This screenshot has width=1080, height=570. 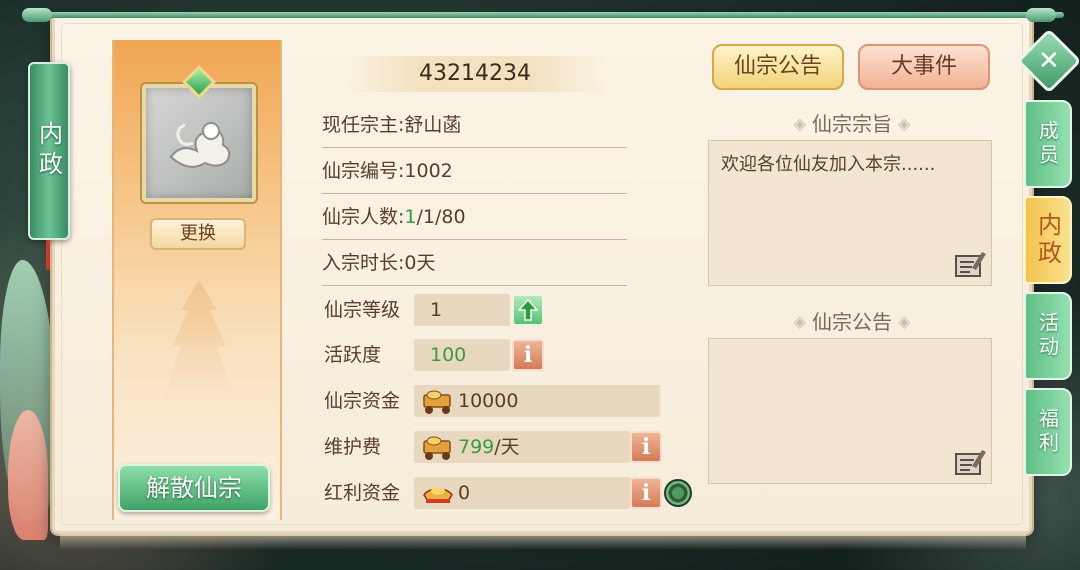 I want to click on tab-activities: 活动, so click(x=1048, y=336).